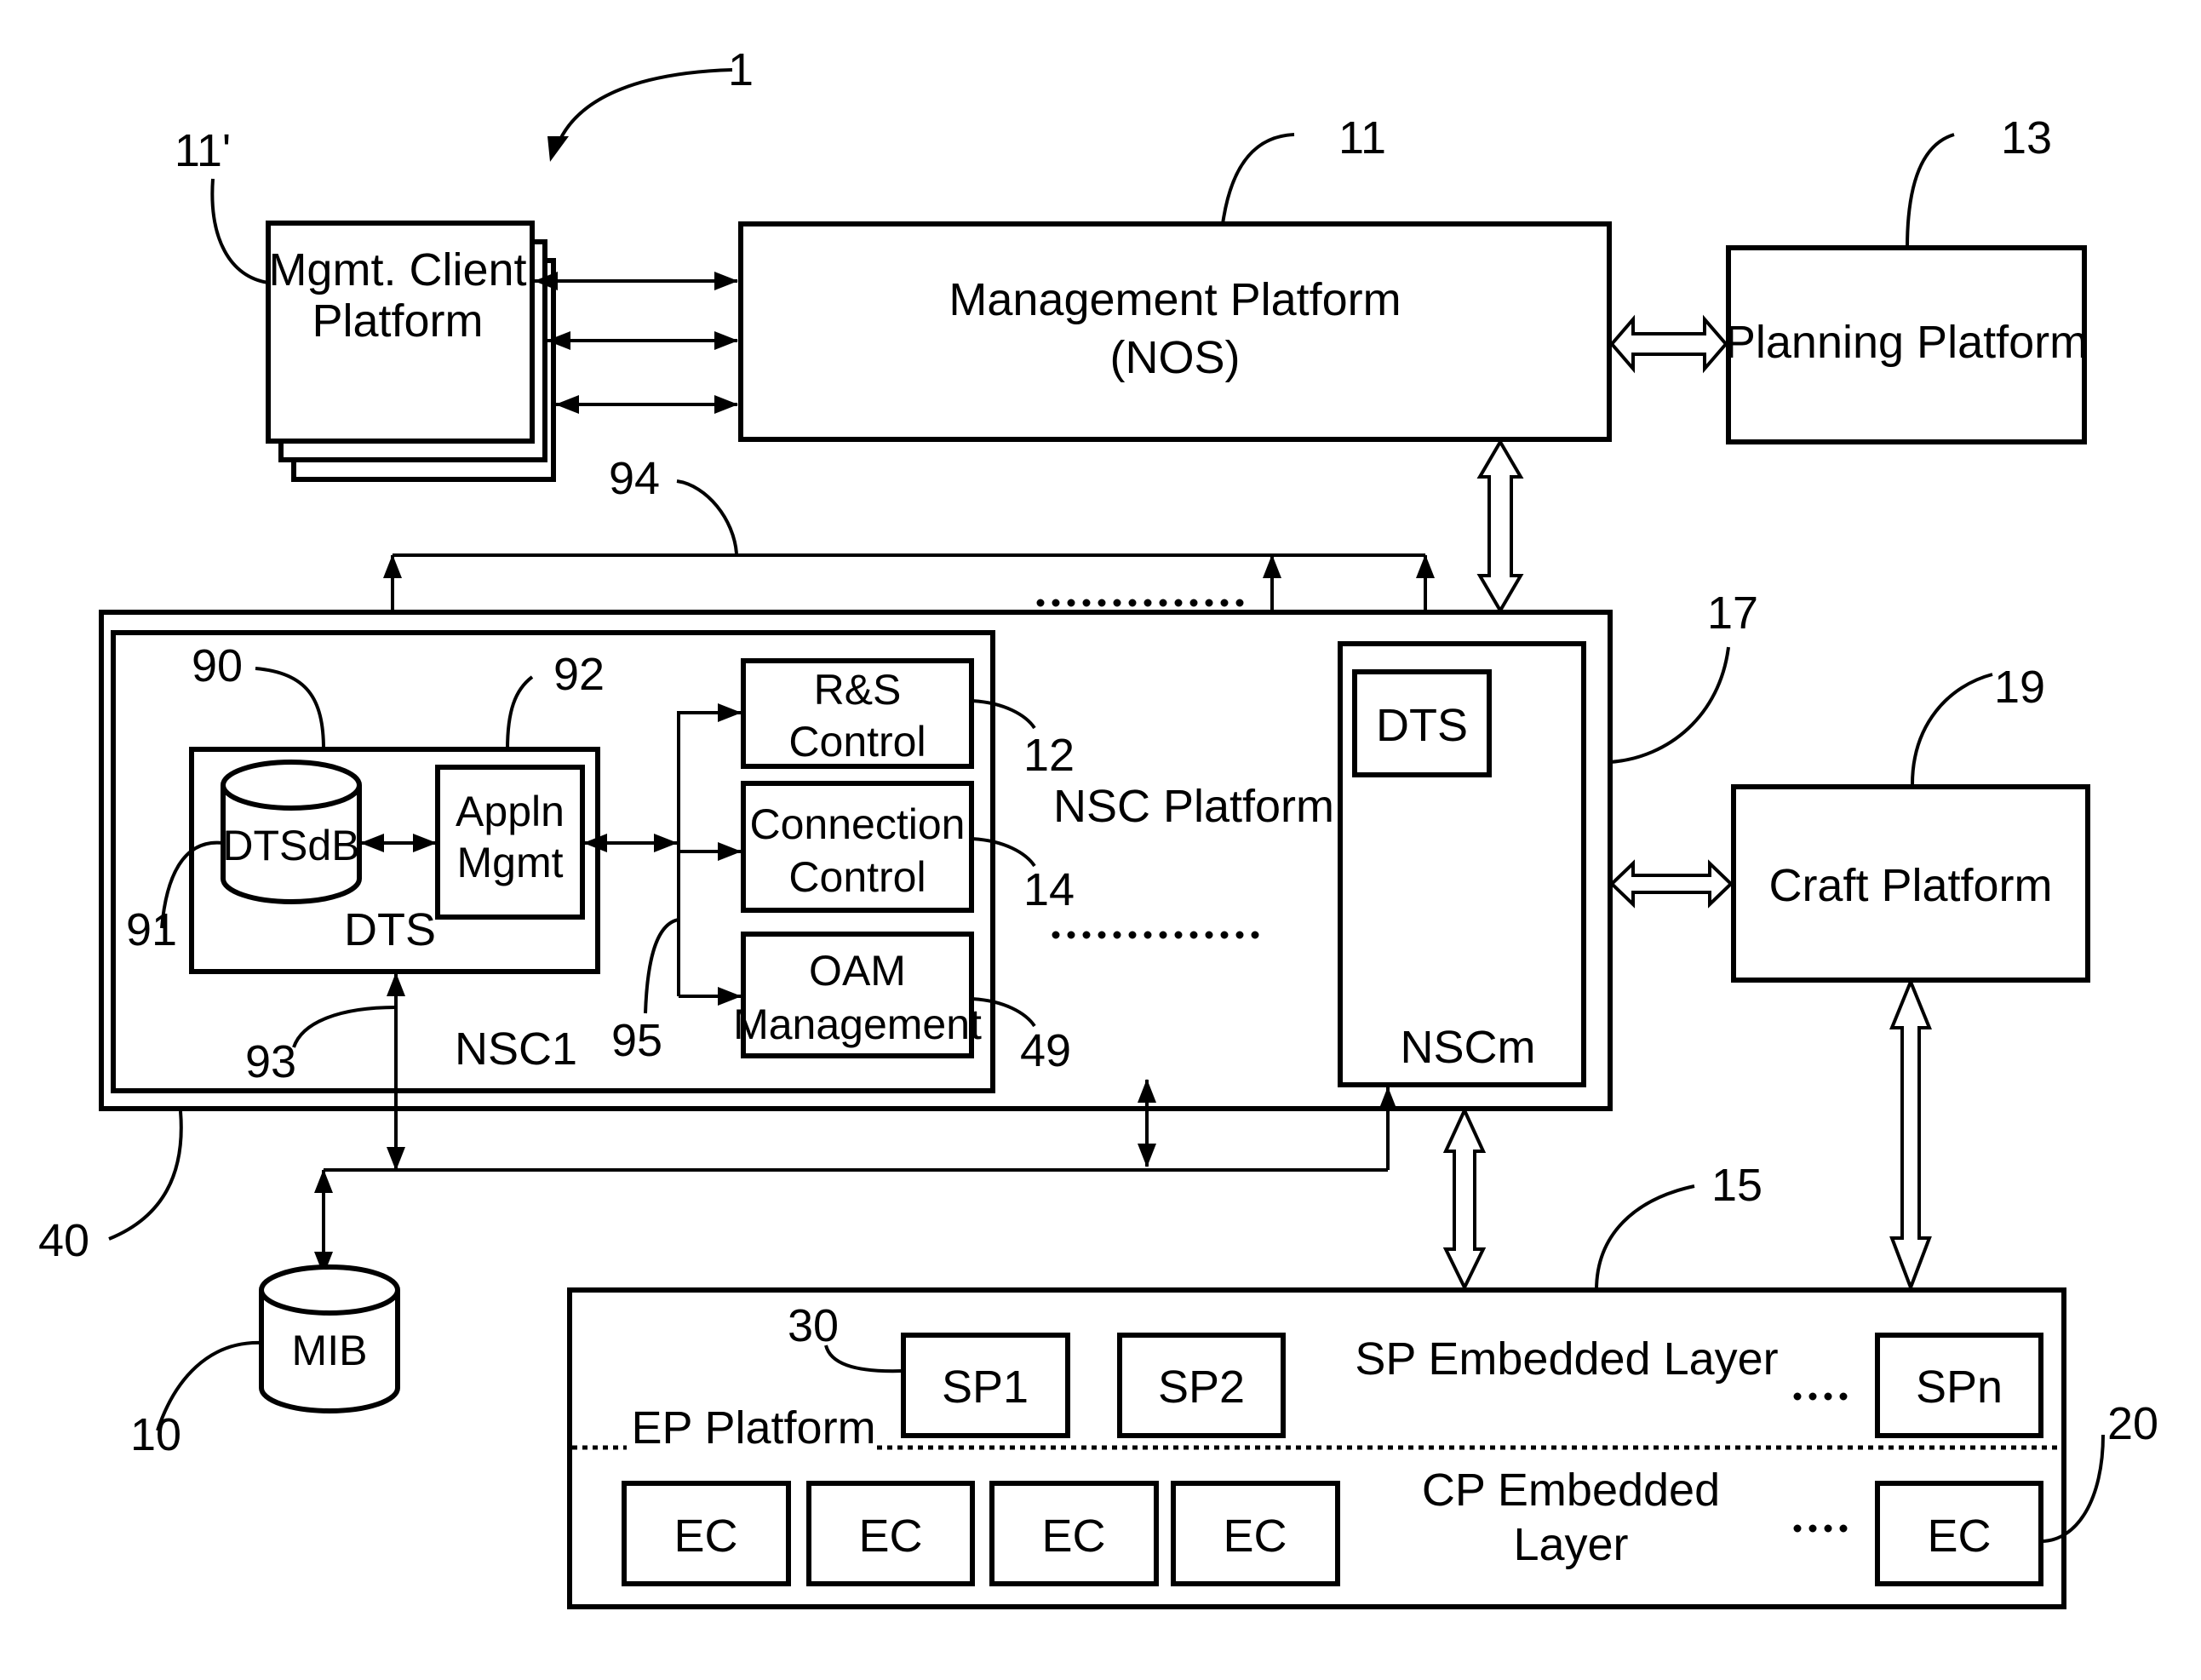  Describe the element at coordinates (270, 1062) in the screenshot. I see `ref-93: 93` at that location.